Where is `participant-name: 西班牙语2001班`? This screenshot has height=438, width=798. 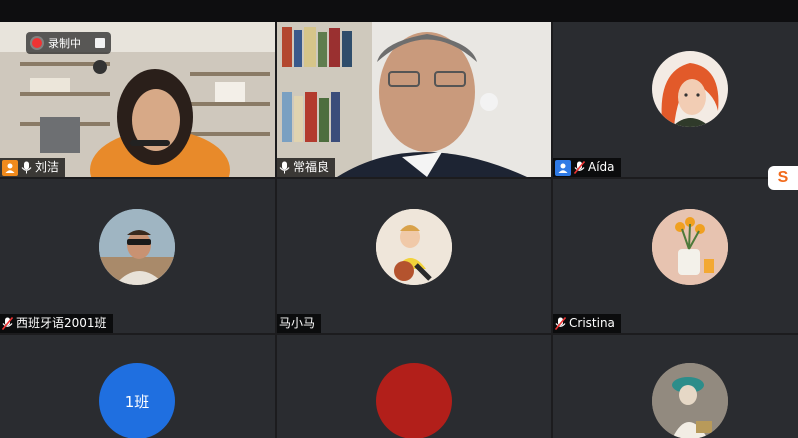
participant-name: 西班牙语2001班 is located at coordinates (61, 323).